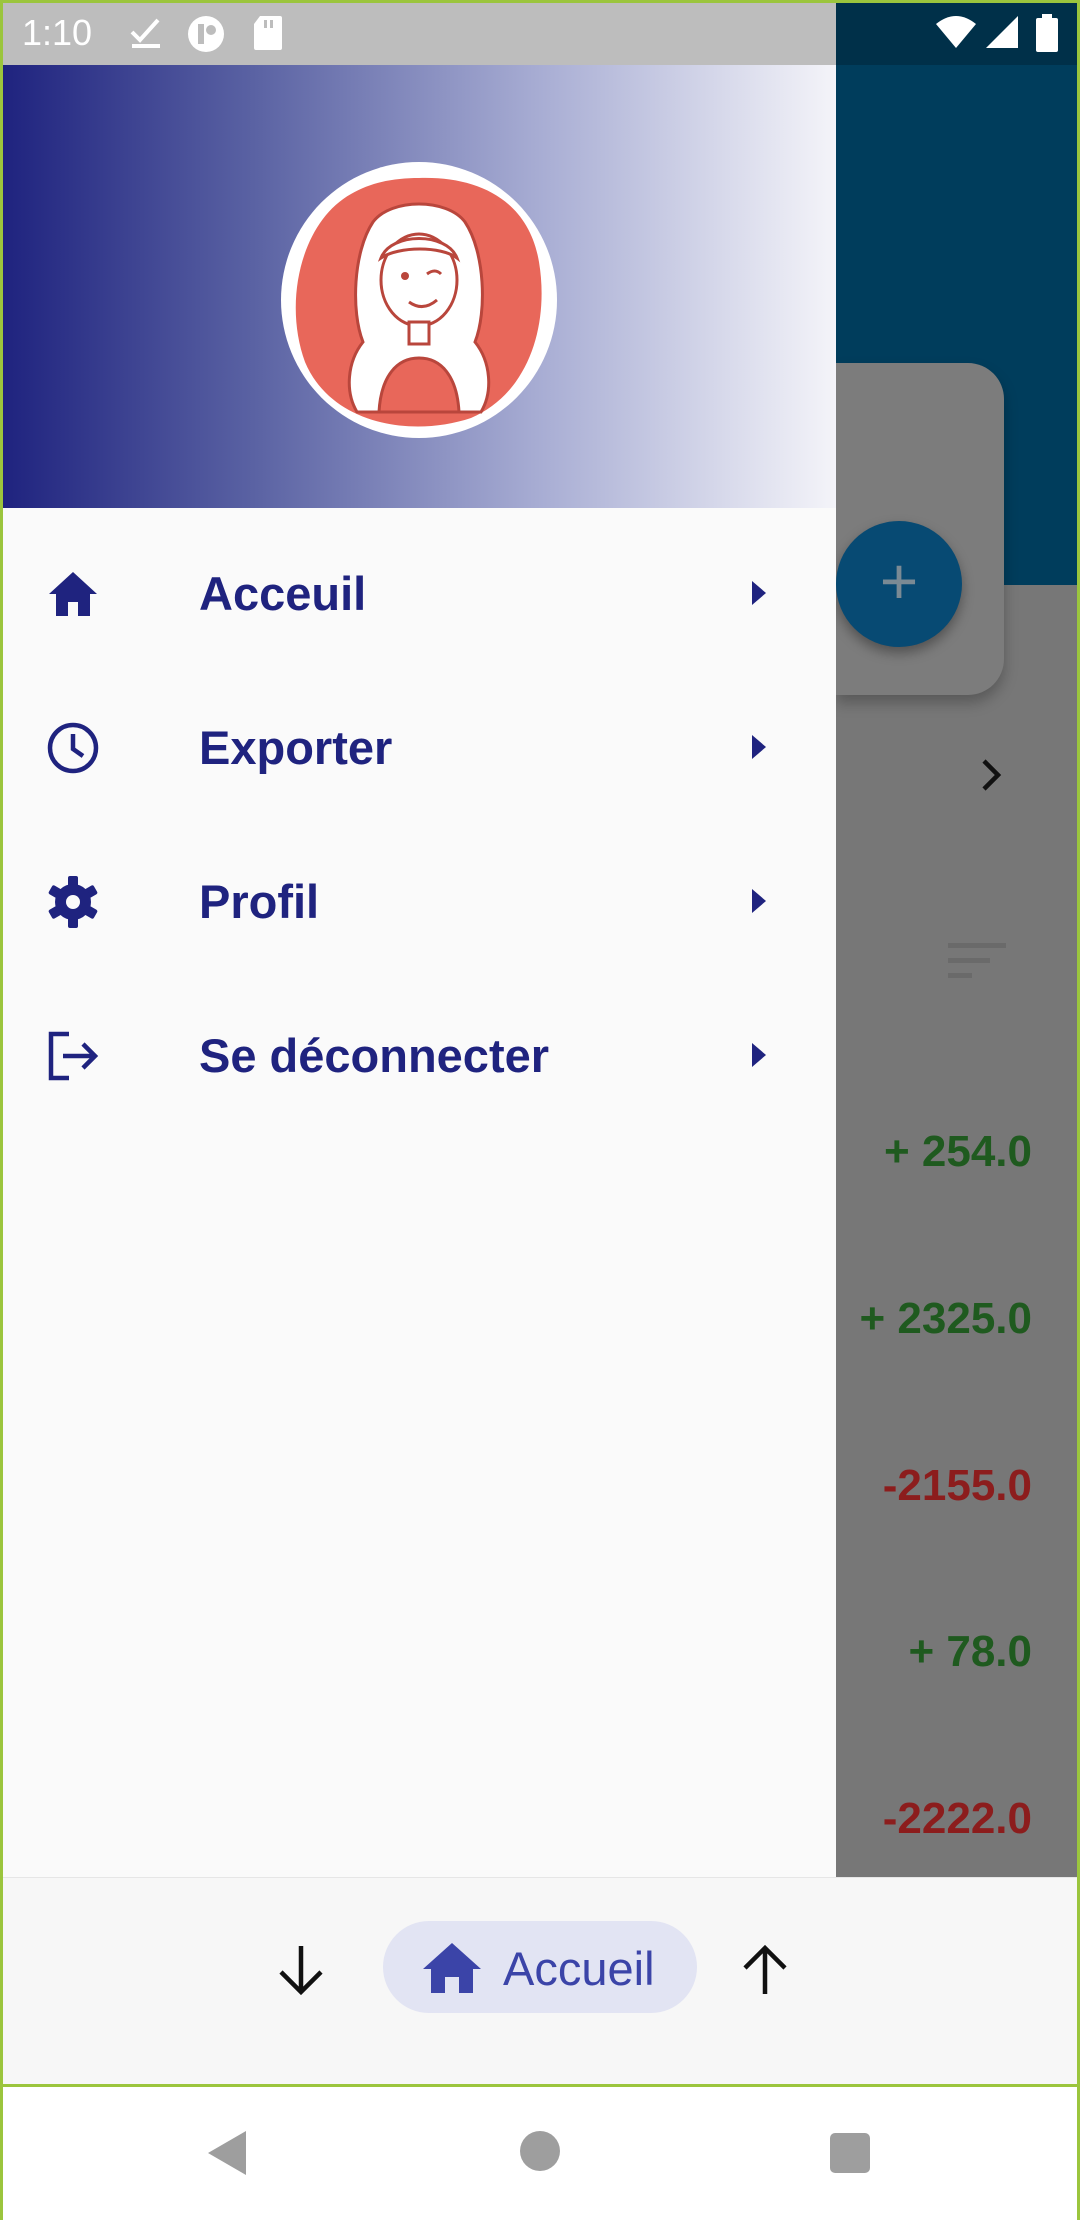  What do you see at coordinates (73, 748) in the screenshot?
I see `clock-icon` at bounding box center [73, 748].